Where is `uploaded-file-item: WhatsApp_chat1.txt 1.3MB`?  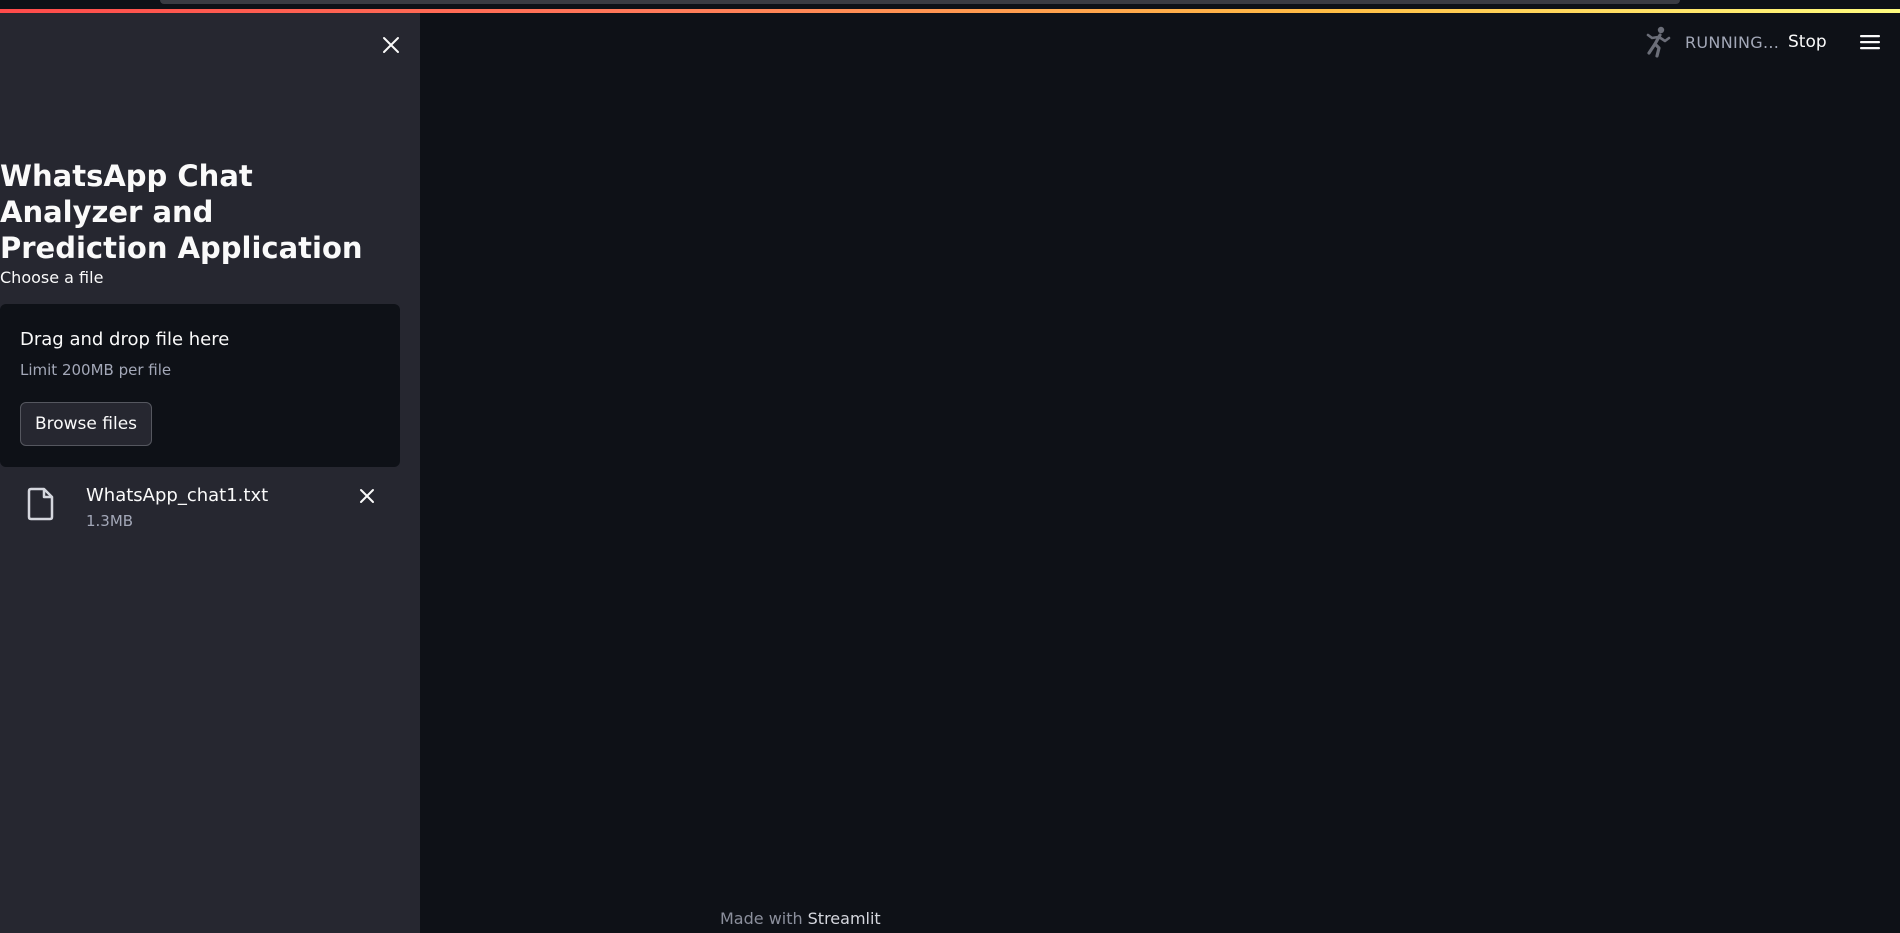
uploaded-file-item: WhatsApp_chat1.txt 1.3MB is located at coordinates (200, 509).